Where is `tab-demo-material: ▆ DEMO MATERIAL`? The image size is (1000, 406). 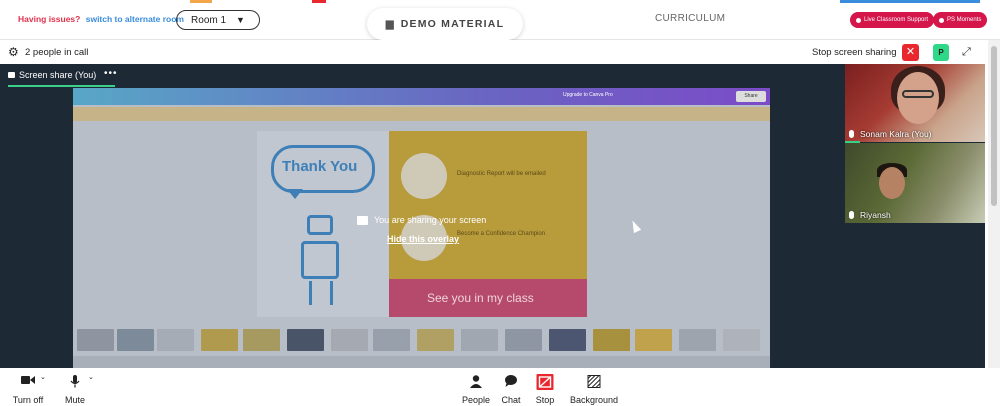 tab-demo-material: ▆ DEMO MATERIAL is located at coordinates (445, 24).